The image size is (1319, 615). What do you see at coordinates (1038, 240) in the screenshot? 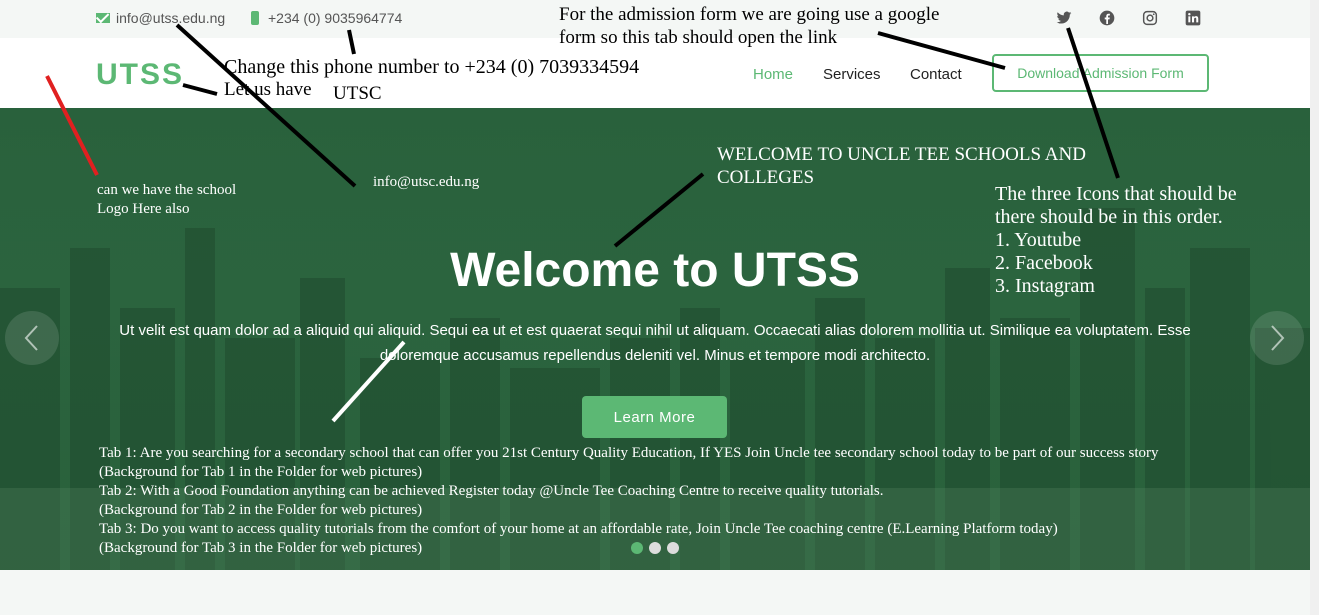
I see `annotation-icons-note-3: 1. Youtube` at bounding box center [1038, 240].